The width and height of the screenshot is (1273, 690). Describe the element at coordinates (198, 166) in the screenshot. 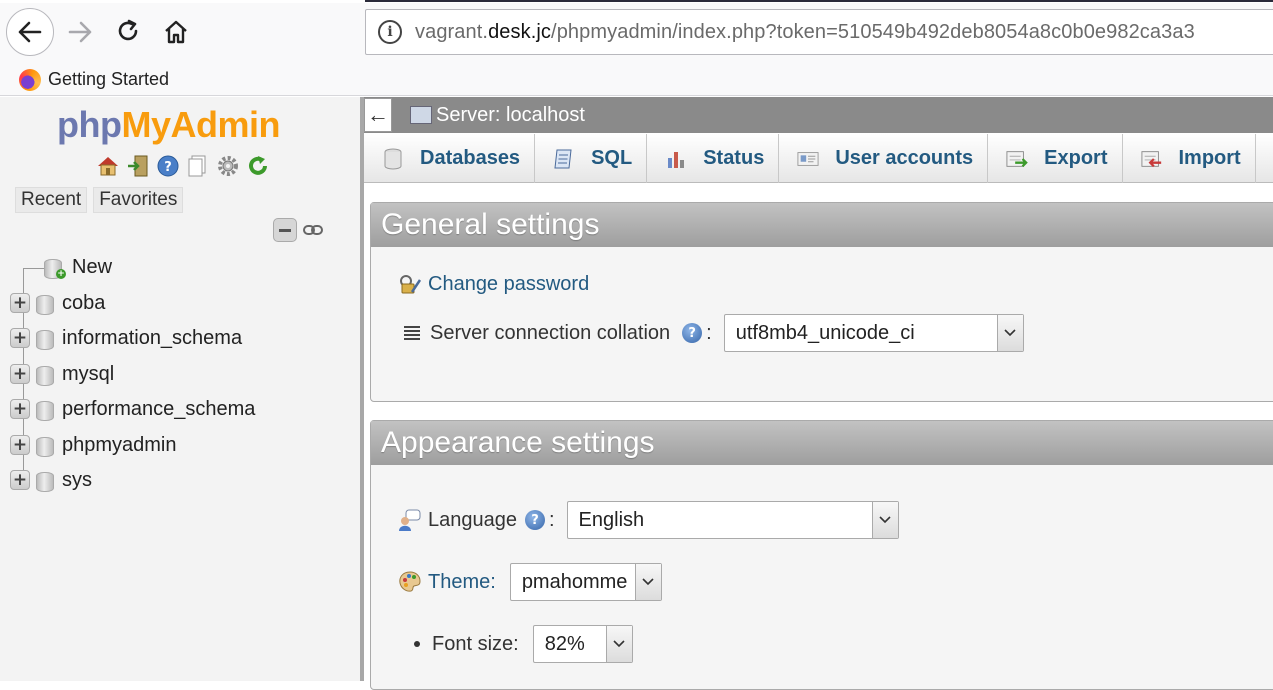

I see `documentation-icon` at that location.